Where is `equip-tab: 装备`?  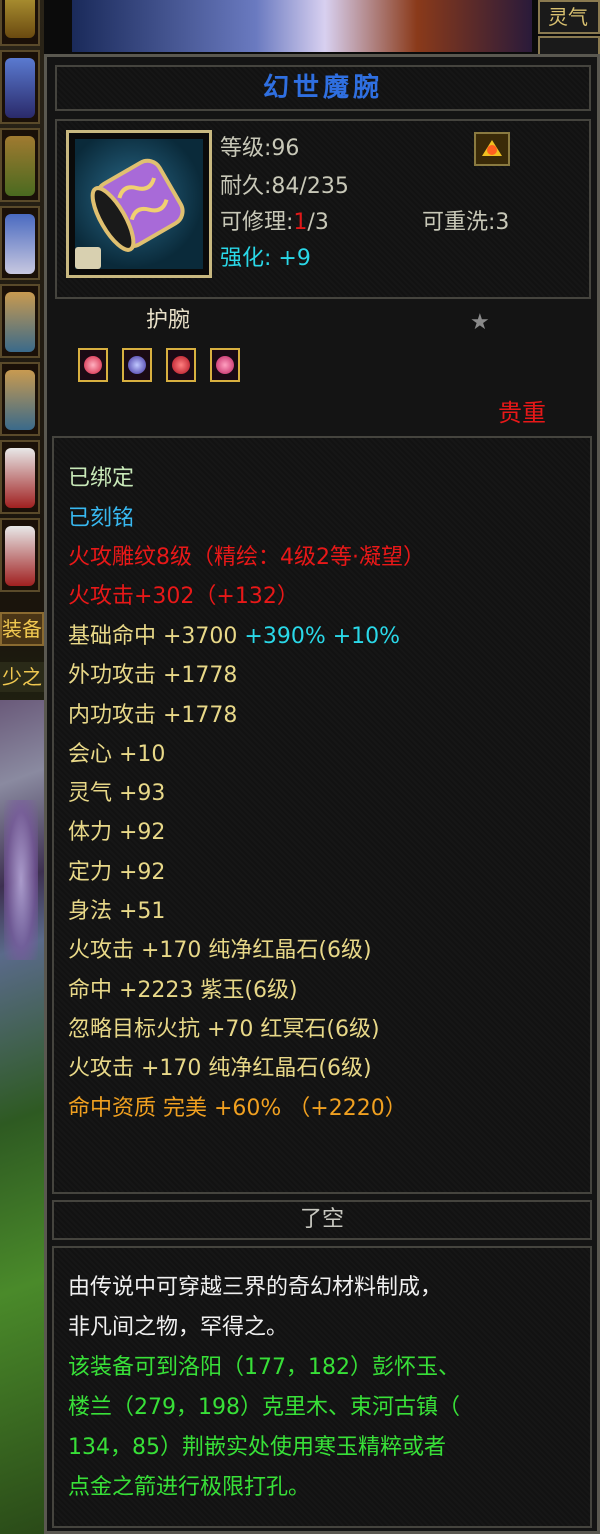 equip-tab: 装备 is located at coordinates (22, 629).